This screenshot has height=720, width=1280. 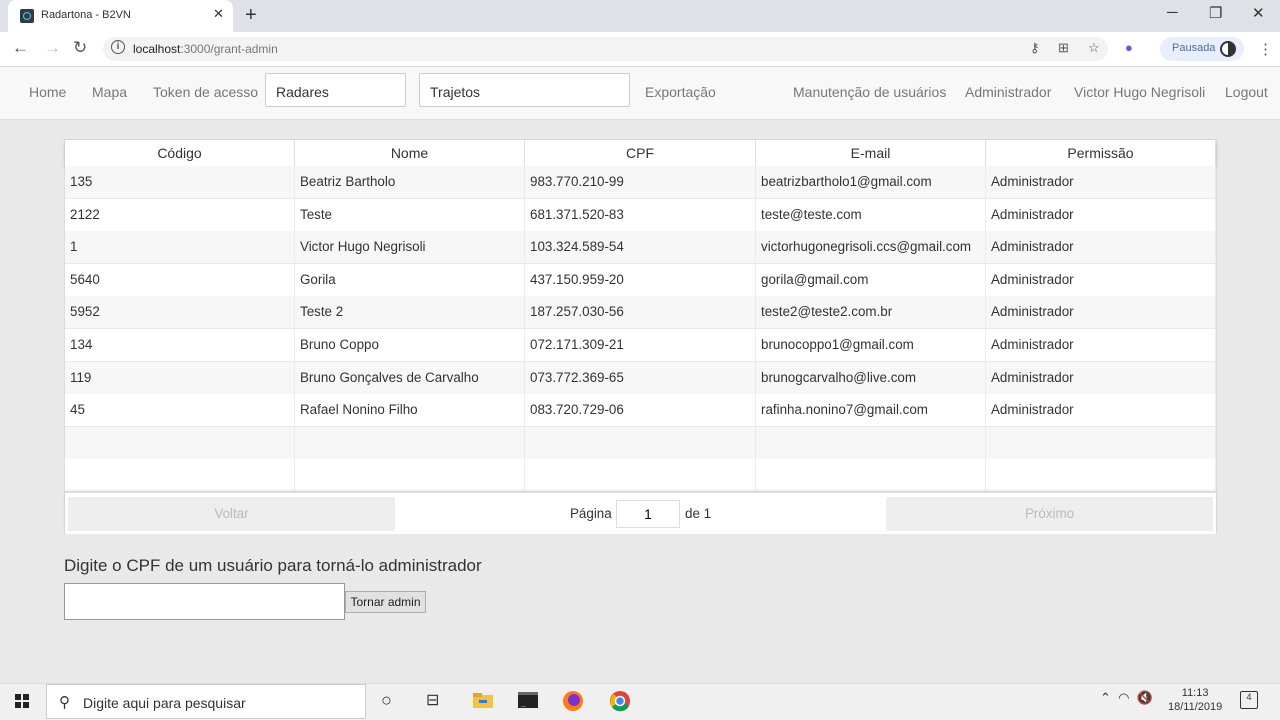 What do you see at coordinates (1049, 514) in the screenshot?
I see `next-button: Próximo` at bounding box center [1049, 514].